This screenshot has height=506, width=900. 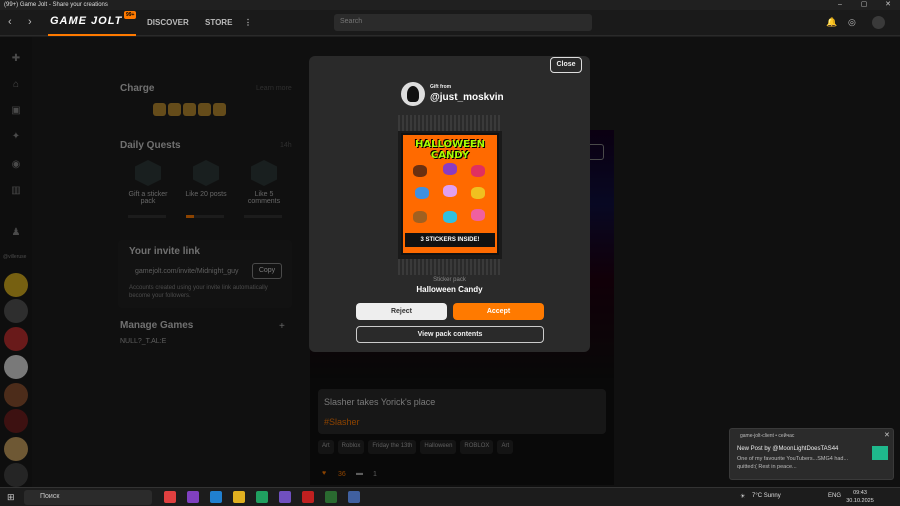 What do you see at coordinates (742, 496) in the screenshot?
I see `weather-icon: ☀` at bounding box center [742, 496].